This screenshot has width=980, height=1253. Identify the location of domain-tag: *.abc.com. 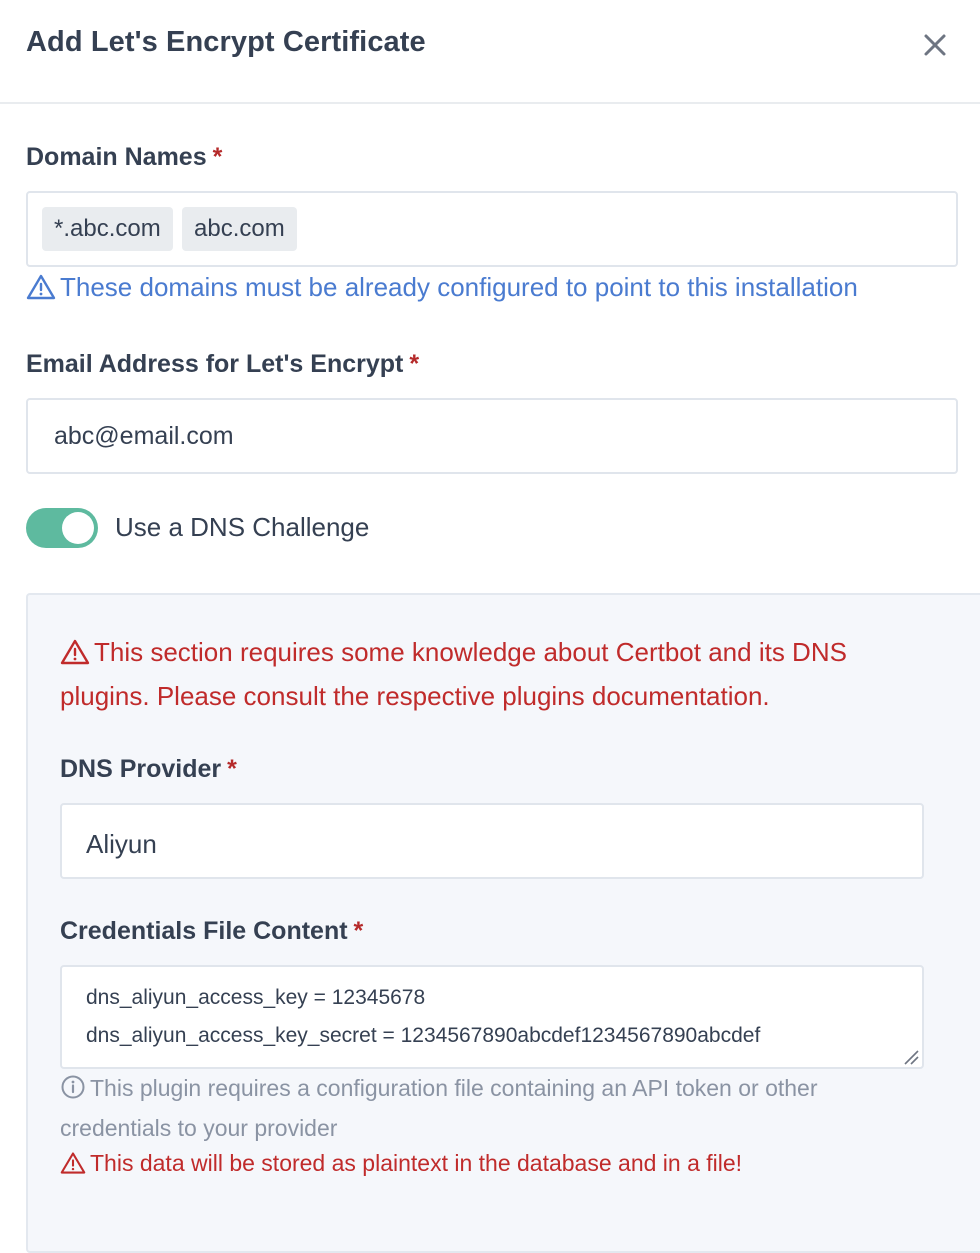
(107, 229).